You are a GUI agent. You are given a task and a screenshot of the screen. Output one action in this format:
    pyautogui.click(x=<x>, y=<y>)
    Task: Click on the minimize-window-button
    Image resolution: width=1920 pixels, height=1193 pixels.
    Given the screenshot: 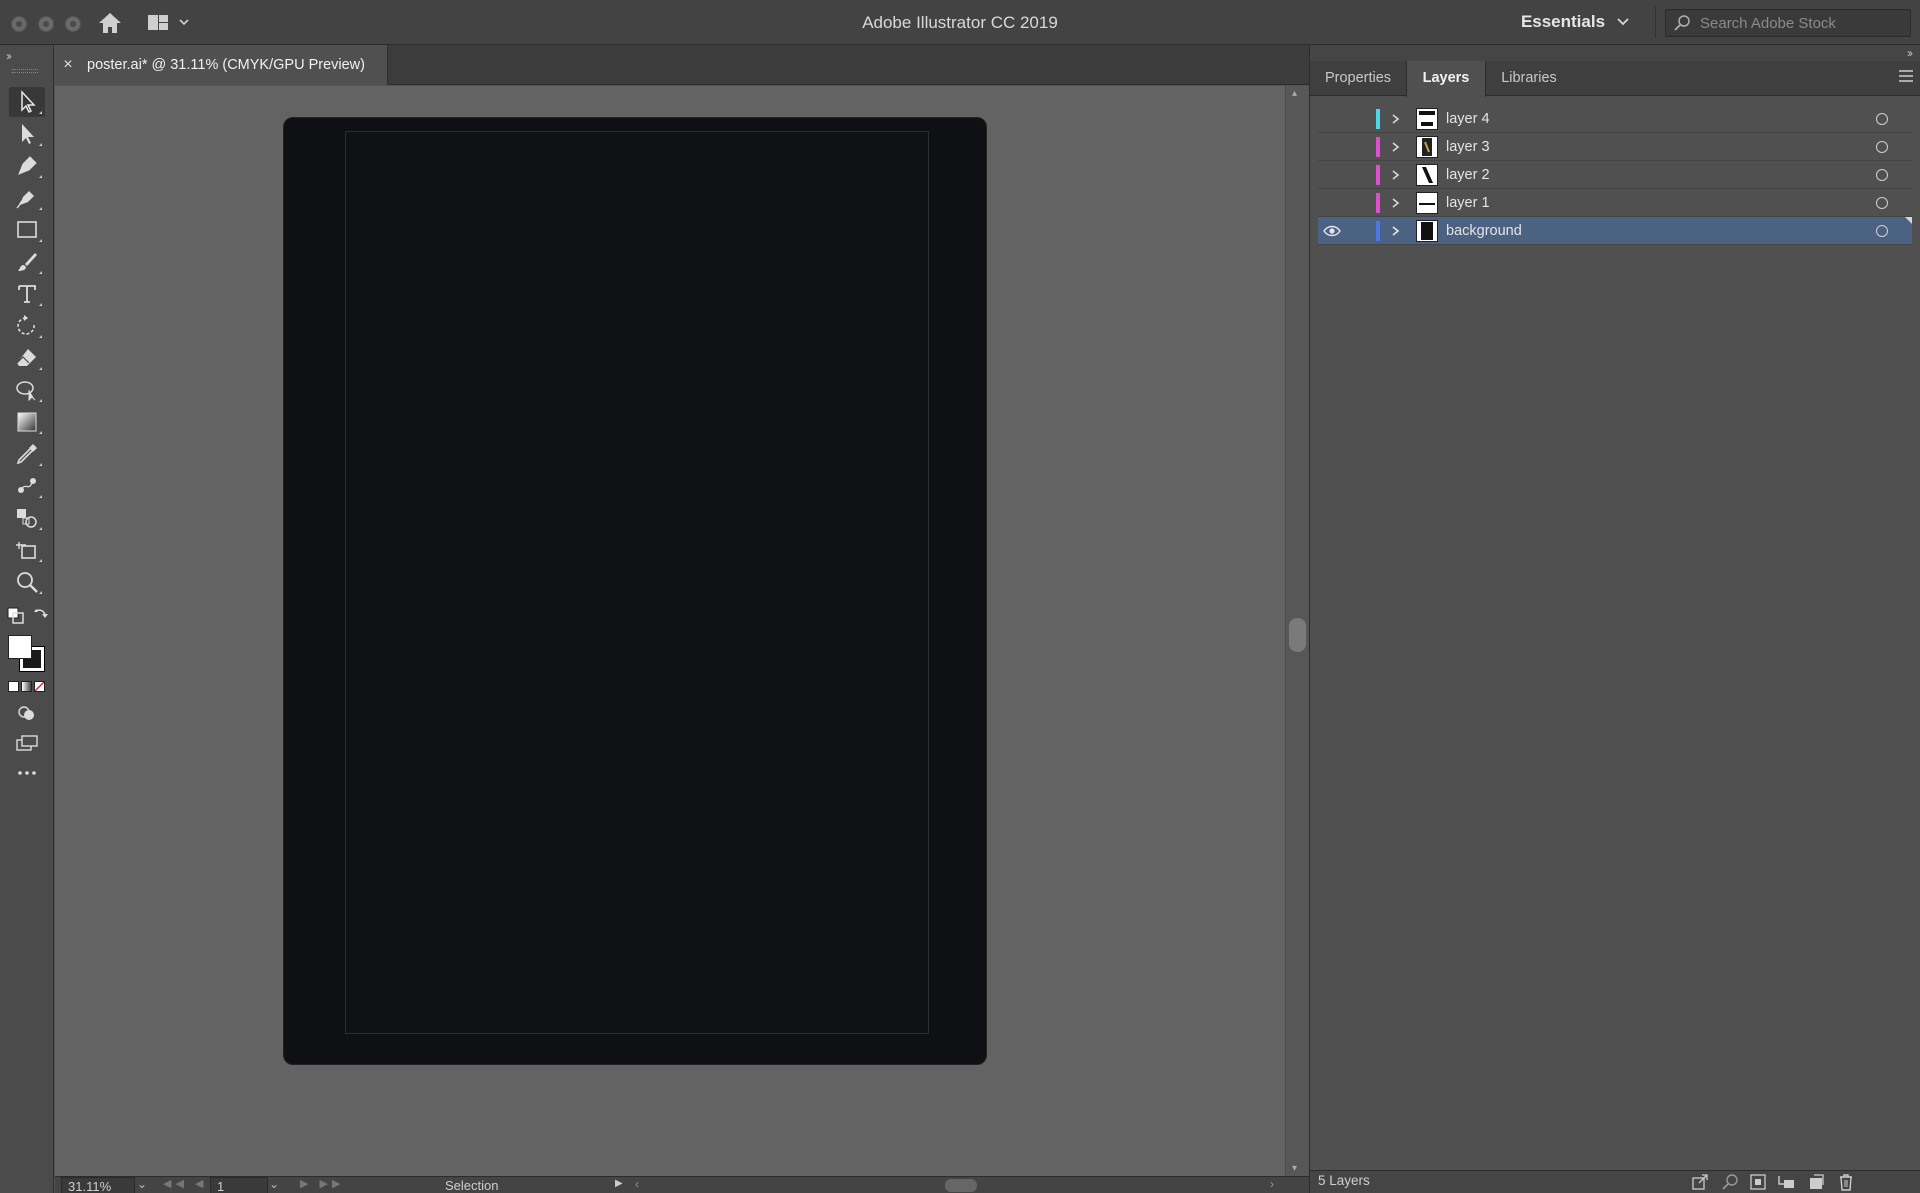 What is the action you would take?
    pyautogui.click(x=46, y=24)
    